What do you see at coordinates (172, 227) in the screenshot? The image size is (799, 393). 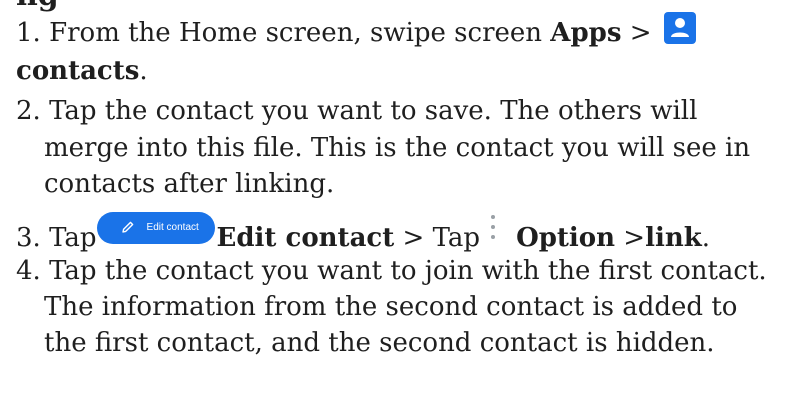 I see `edit-contact-button-label: Edit contact` at bounding box center [172, 227].